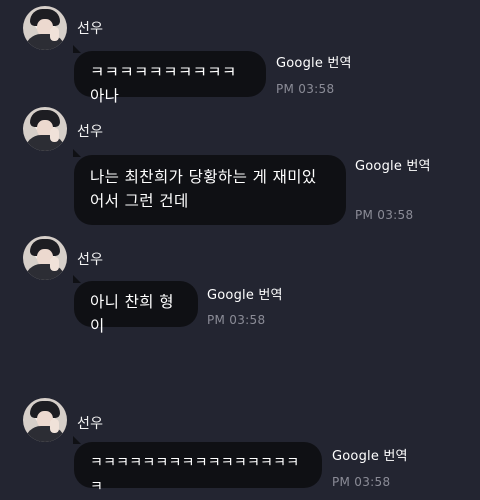 This screenshot has height=500, width=480. What do you see at coordinates (209, 187) in the screenshot?
I see `message-bubble: 나는 최찬희가 당황하는 게 재미있어서 그런 건데` at bounding box center [209, 187].